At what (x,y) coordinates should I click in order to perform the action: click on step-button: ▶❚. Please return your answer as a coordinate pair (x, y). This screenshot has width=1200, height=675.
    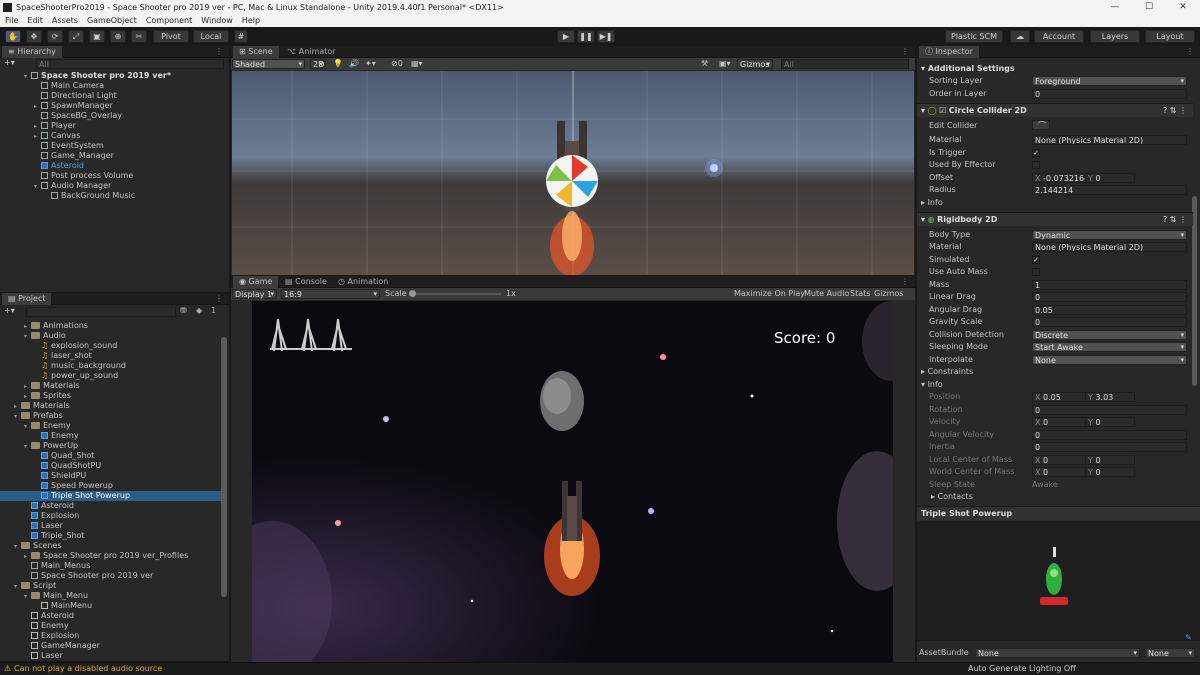
    Looking at the image, I should click on (606, 36).